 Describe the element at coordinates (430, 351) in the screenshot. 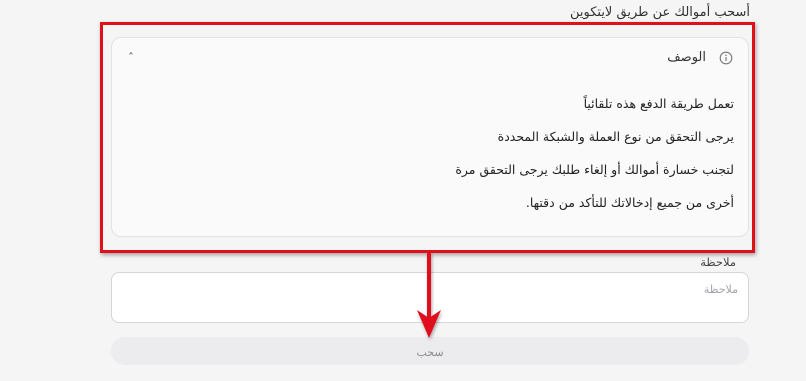

I see `withdraw-button: سحب` at that location.